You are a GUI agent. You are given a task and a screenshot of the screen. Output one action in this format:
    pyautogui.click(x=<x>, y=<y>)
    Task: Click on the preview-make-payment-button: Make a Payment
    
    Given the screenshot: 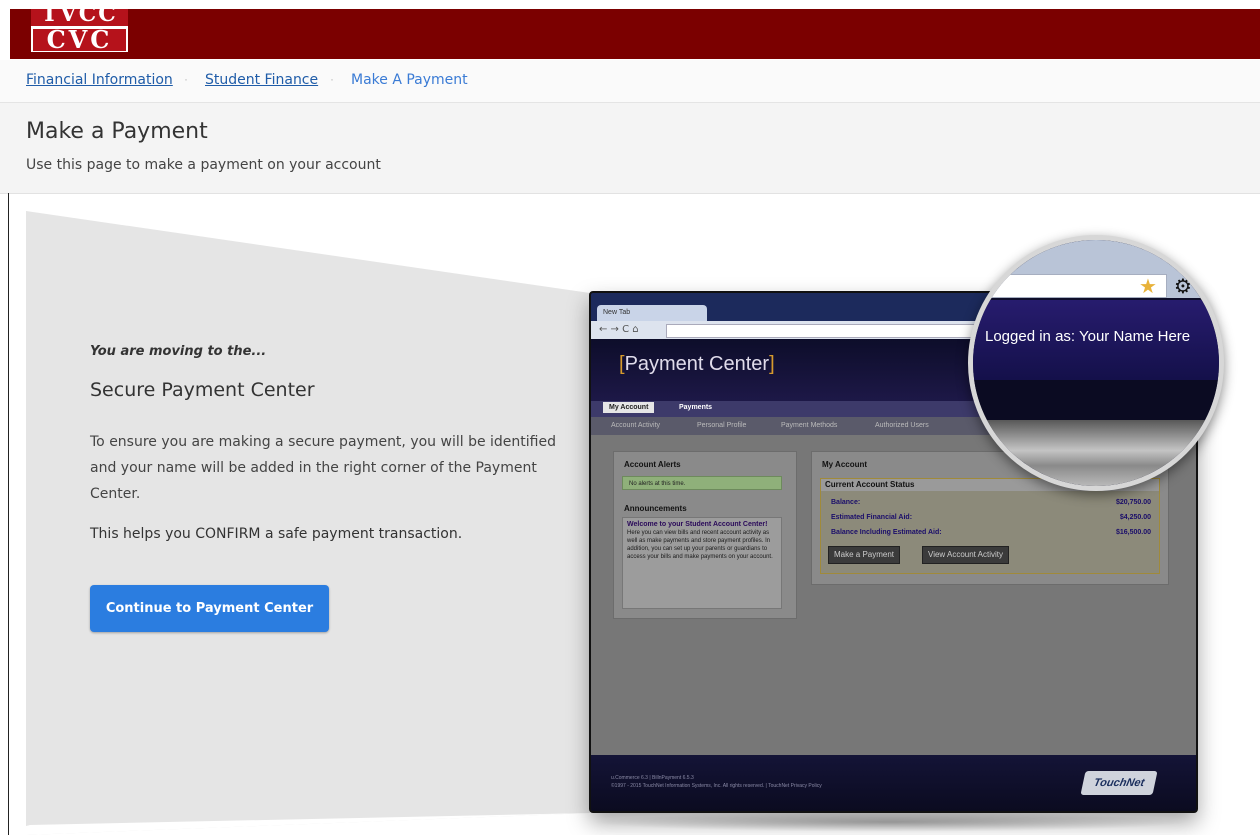 What is the action you would take?
    pyautogui.click(x=864, y=555)
    